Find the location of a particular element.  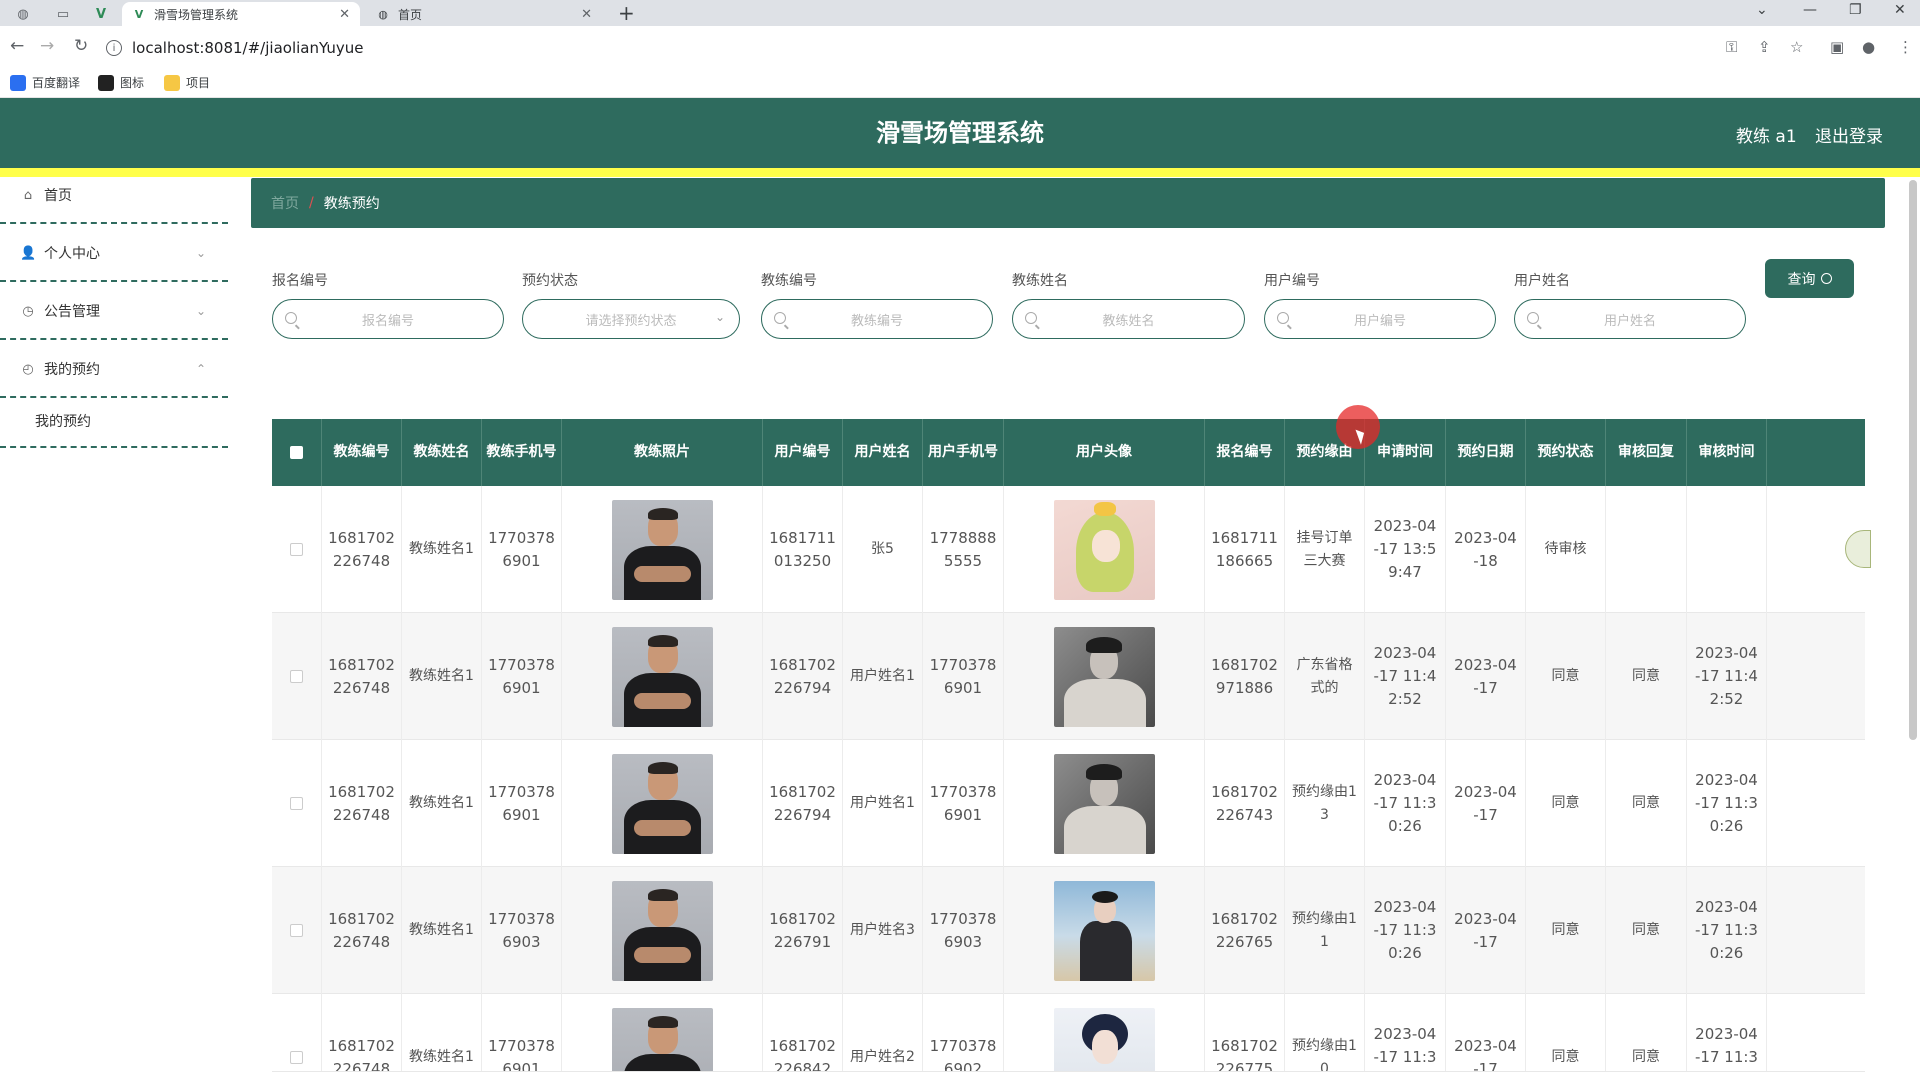

bookmark-baidu-translate: 百度翻译 is located at coordinates (45, 82).